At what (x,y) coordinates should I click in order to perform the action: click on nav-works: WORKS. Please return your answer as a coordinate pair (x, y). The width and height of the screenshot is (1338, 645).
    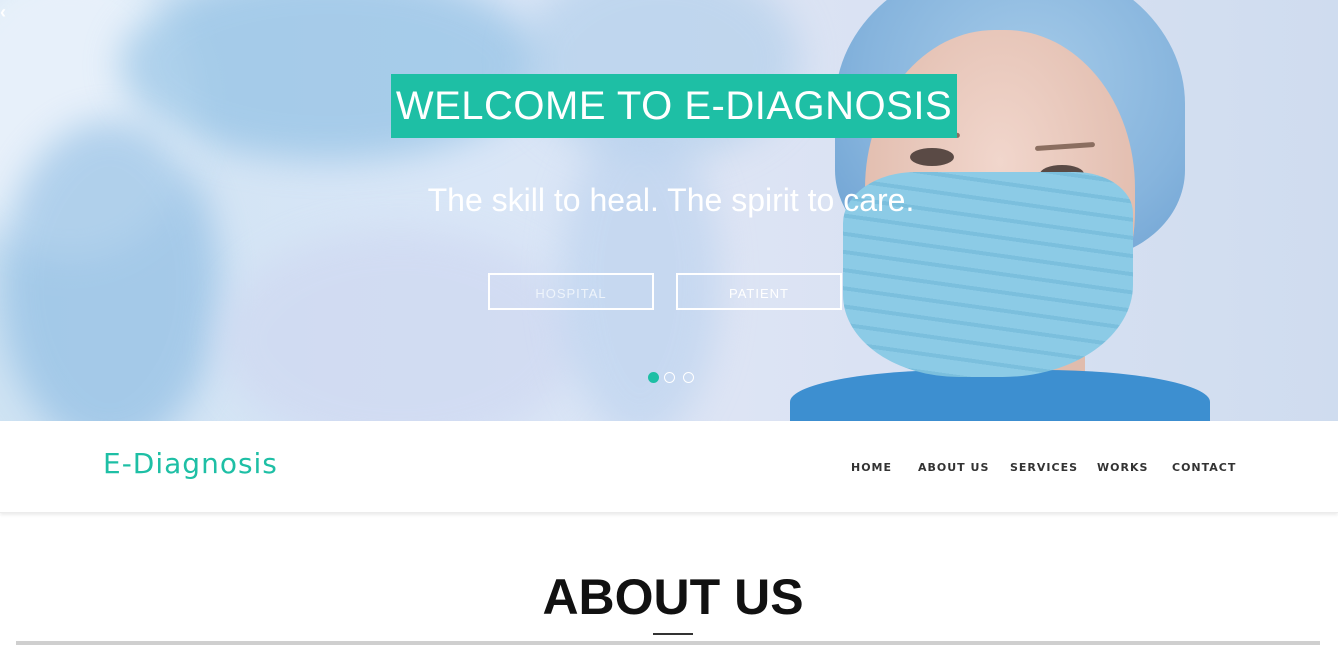
    Looking at the image, I should click on (1122, 467).